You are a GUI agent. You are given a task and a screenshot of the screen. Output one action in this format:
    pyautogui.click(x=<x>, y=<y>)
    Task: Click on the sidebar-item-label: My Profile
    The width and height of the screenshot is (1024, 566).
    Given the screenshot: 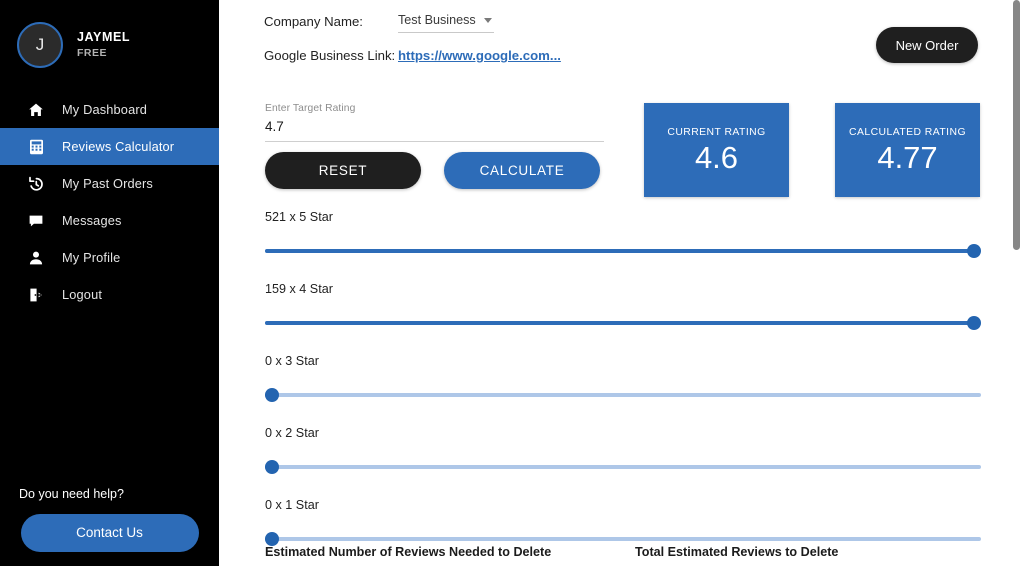 What is the action you would take?
    pyautogui.click(x=91, y=257)
    